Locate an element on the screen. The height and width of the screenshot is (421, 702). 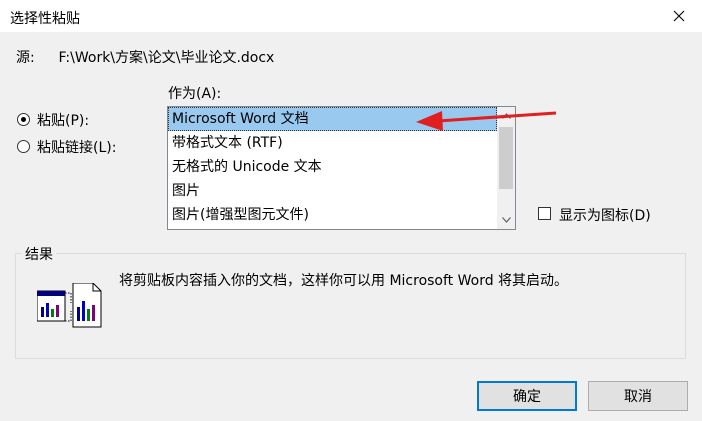
list-item: 图片(增强型图元文件) is located at coordinates (332, 215).